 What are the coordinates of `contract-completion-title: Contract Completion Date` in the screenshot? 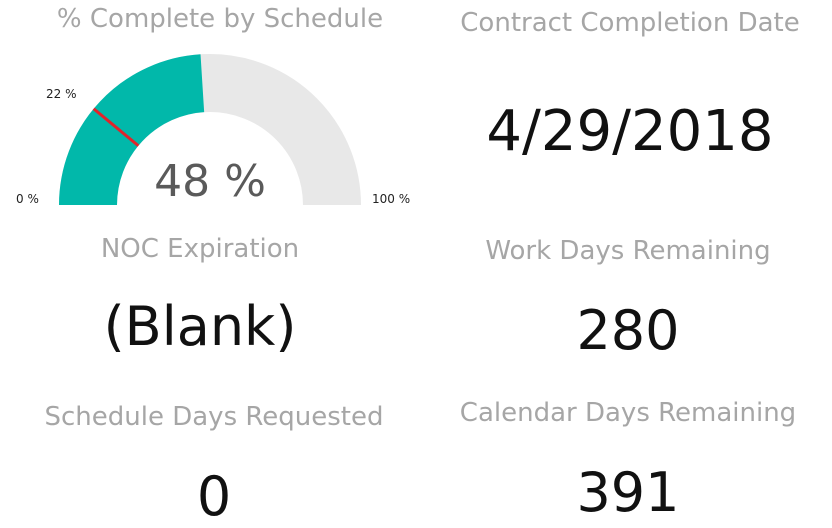 It's located at (630, 23).